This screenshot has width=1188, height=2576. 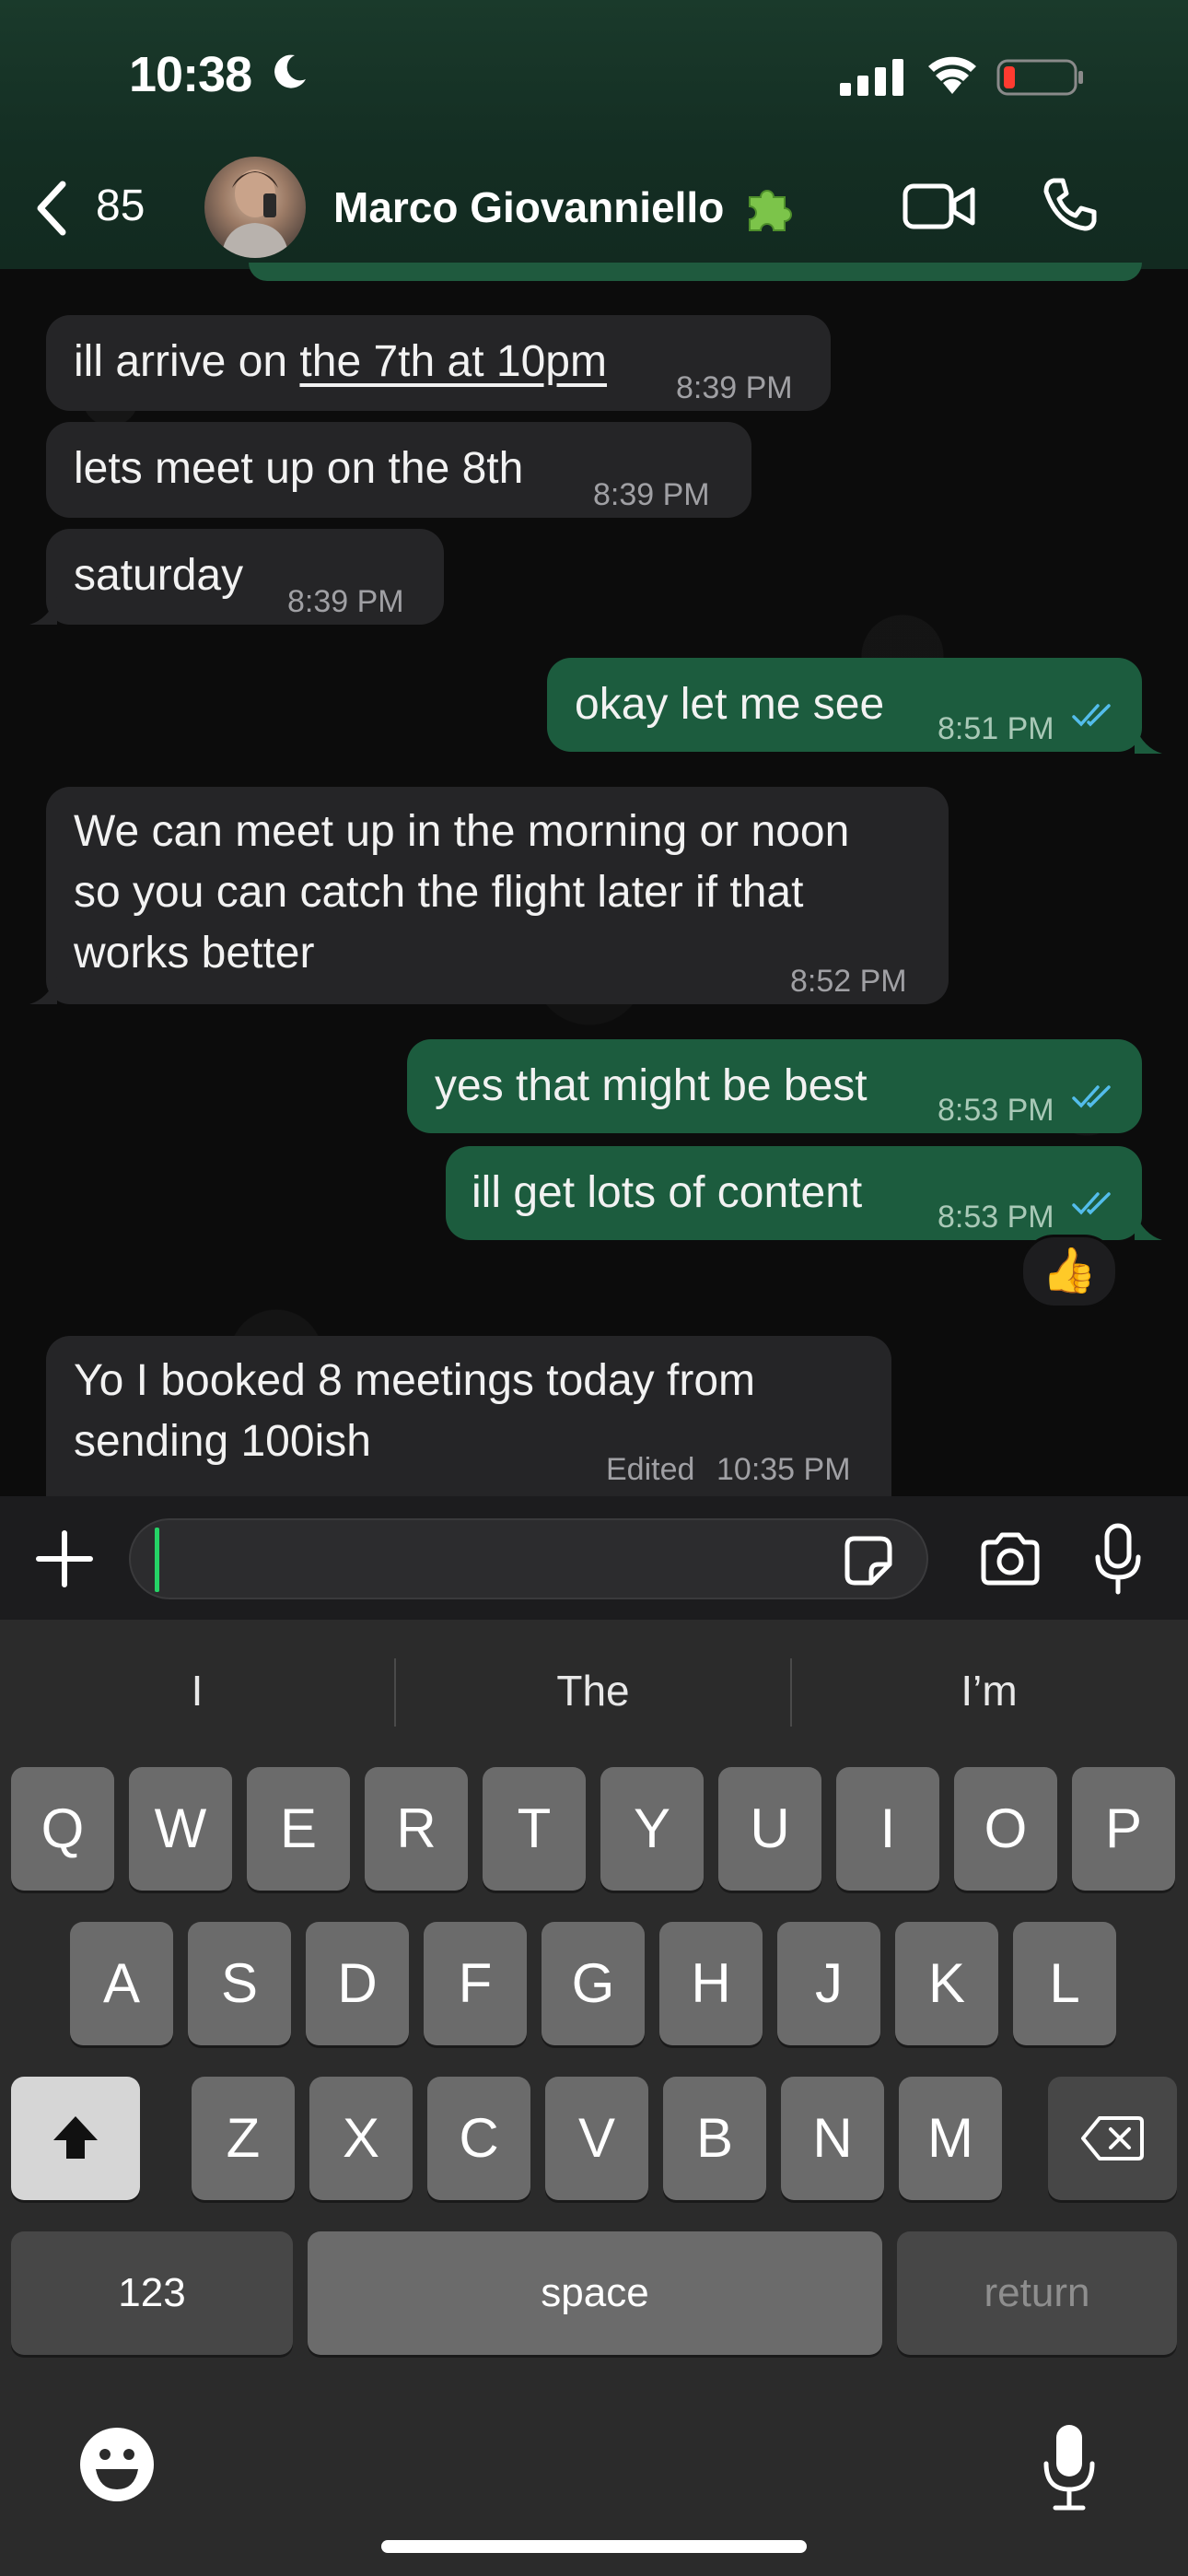 What do you see at coordinates (159, 575) in the screenshot?
I see `message-text: saturday` at bounding box center [159, 575].